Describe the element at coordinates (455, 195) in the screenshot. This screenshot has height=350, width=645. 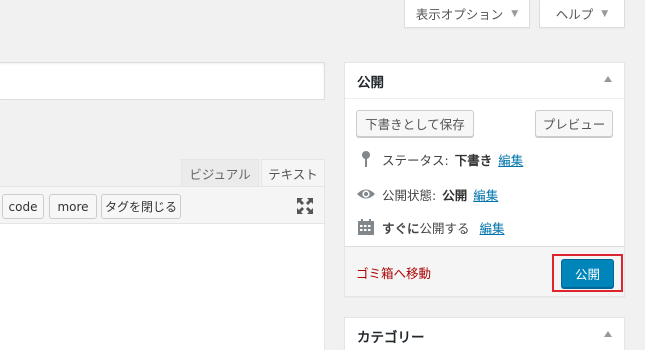
I see `visibility-value: 公開` at that location.